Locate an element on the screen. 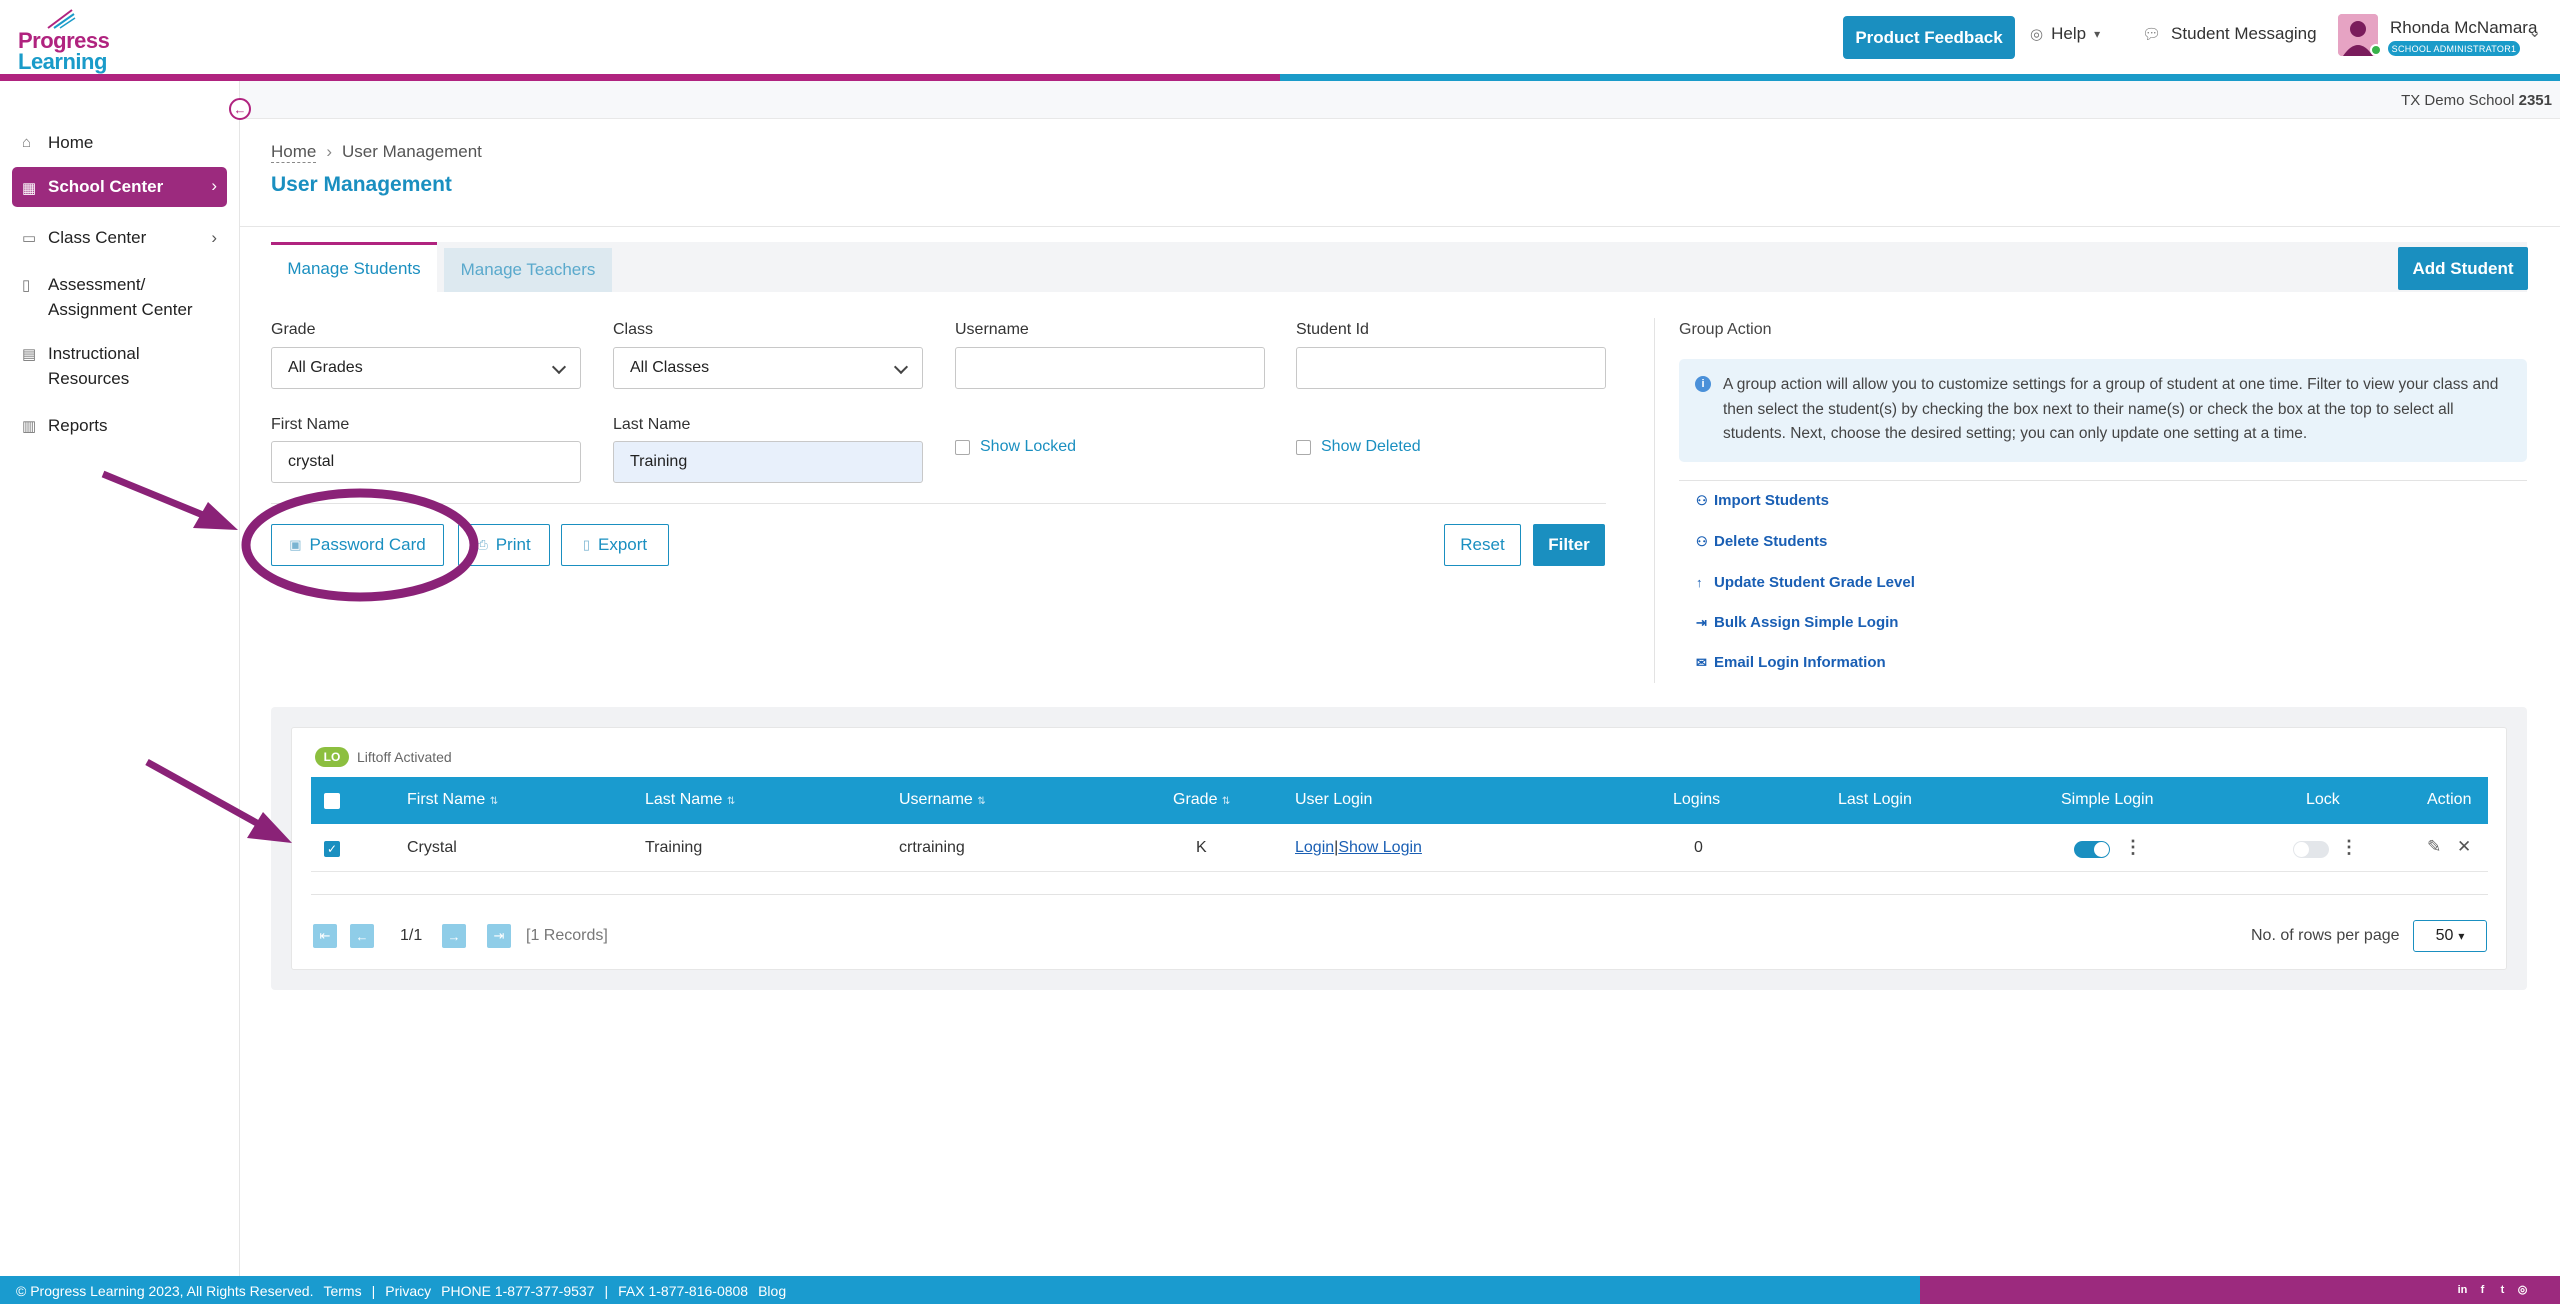 The height and width of the screenshot is (1304, 2560). twitter-icon: t is located at coordinates (2502, 1289).